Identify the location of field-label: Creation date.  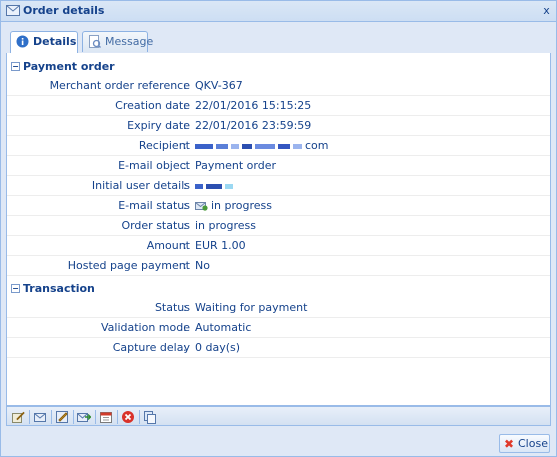
(152, 105).